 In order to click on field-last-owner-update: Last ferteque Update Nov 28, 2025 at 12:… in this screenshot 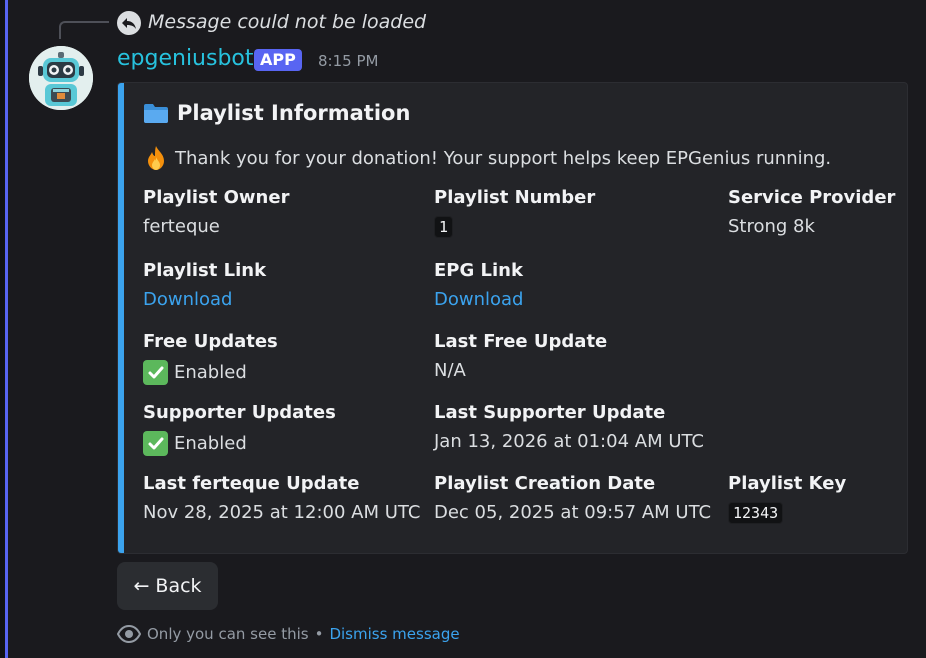, I will do `click(281, 498)`.